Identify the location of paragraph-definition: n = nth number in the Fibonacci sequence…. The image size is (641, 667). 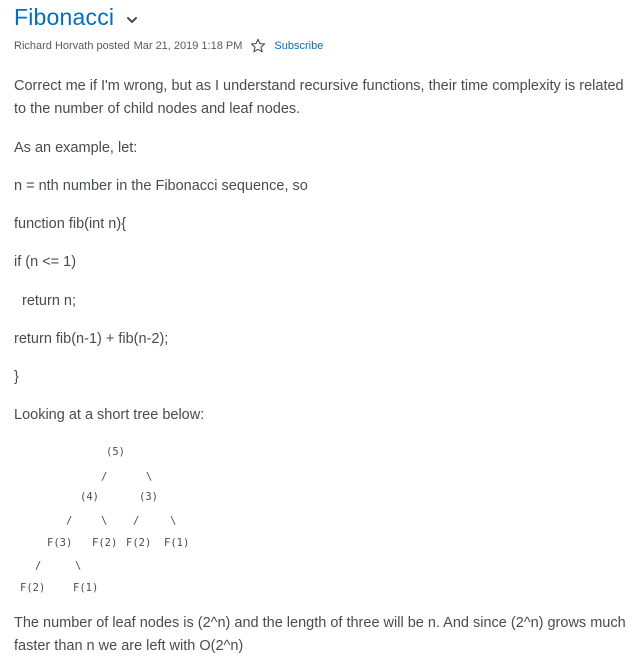
(161, 186).